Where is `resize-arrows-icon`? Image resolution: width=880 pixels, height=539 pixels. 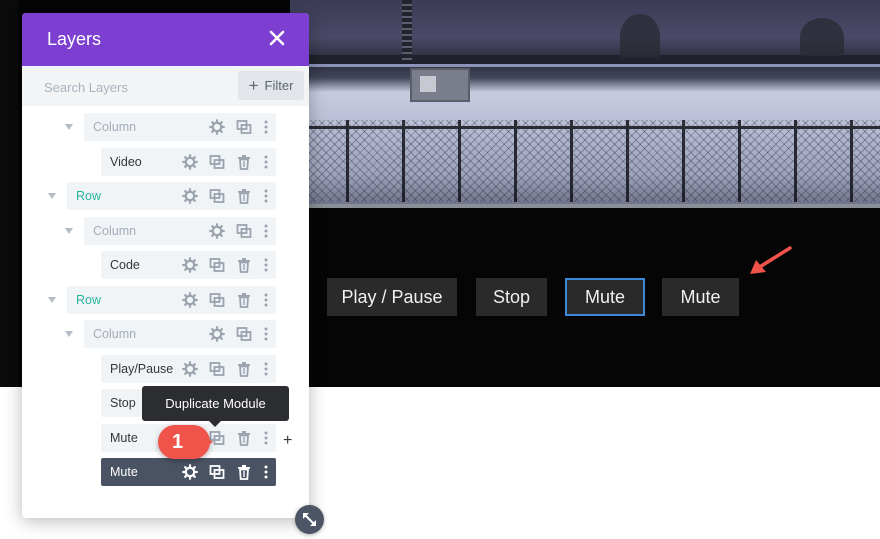 resize-arrows-icon is located at coordinates (309, 519).